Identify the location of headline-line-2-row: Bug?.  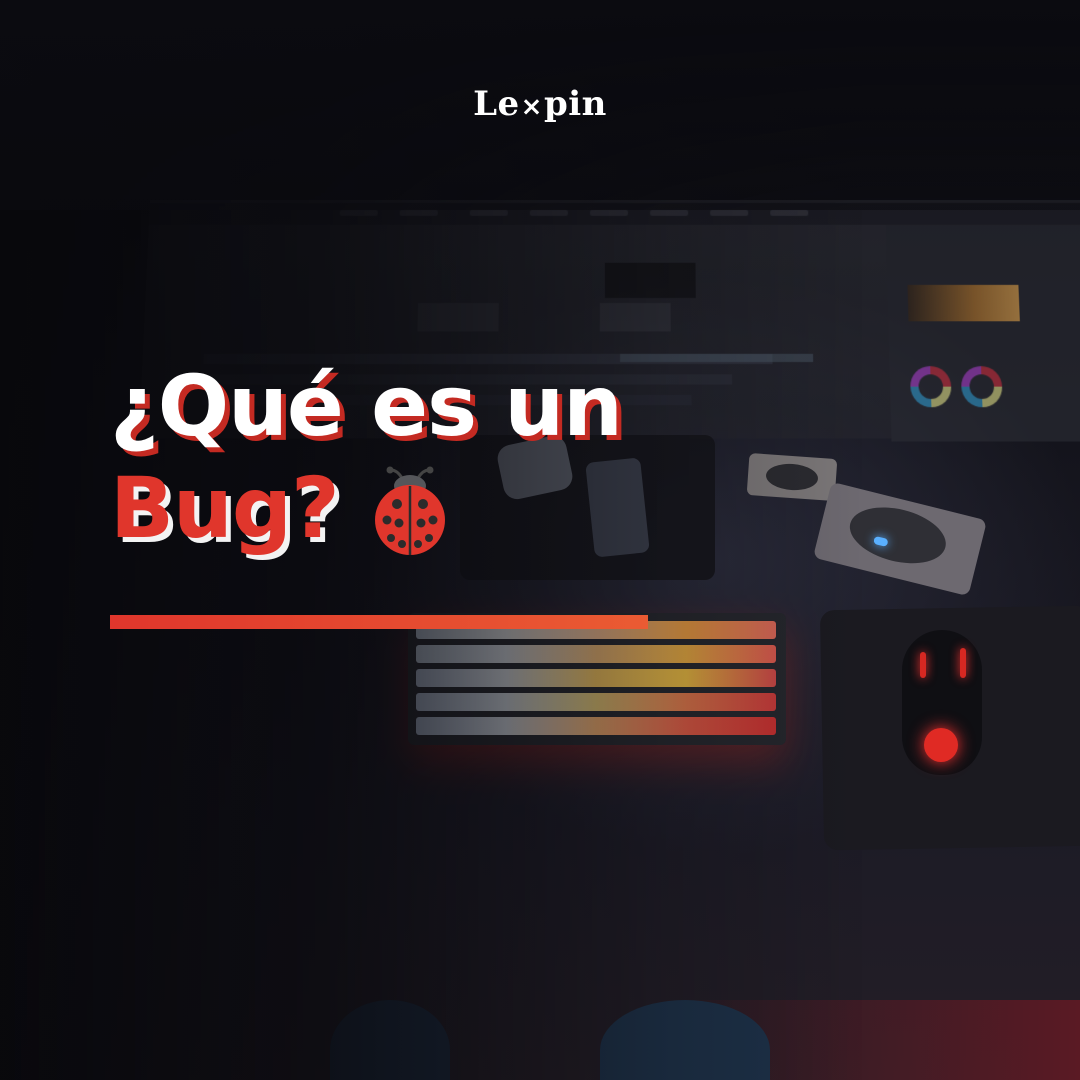
(366, 508).